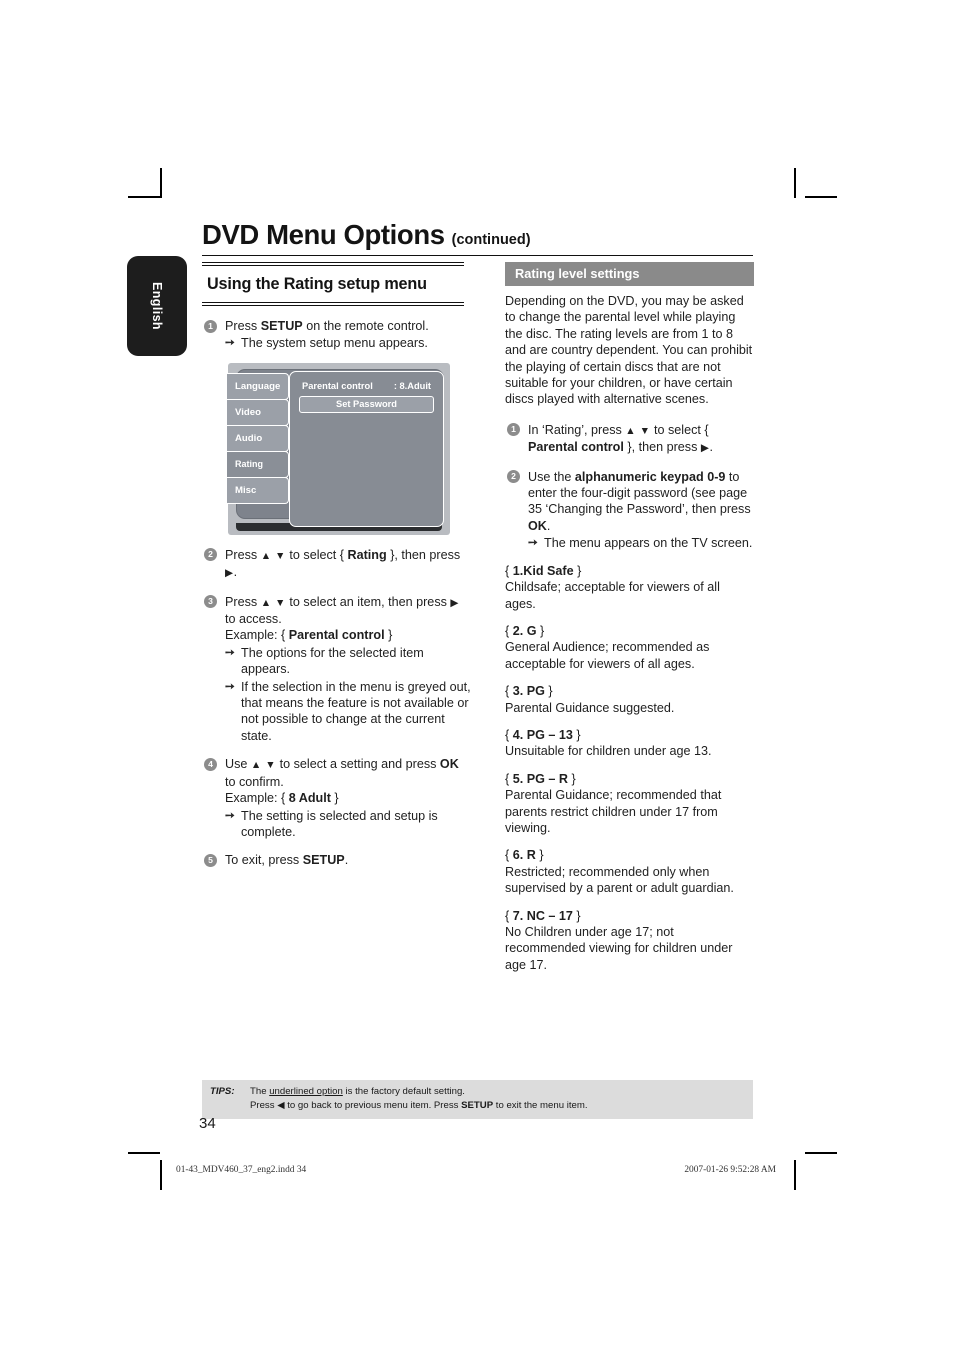  Describe the element at coordinates (243, 601) in the screenshot. I see `left-step-3-text-a: Press` at that location.